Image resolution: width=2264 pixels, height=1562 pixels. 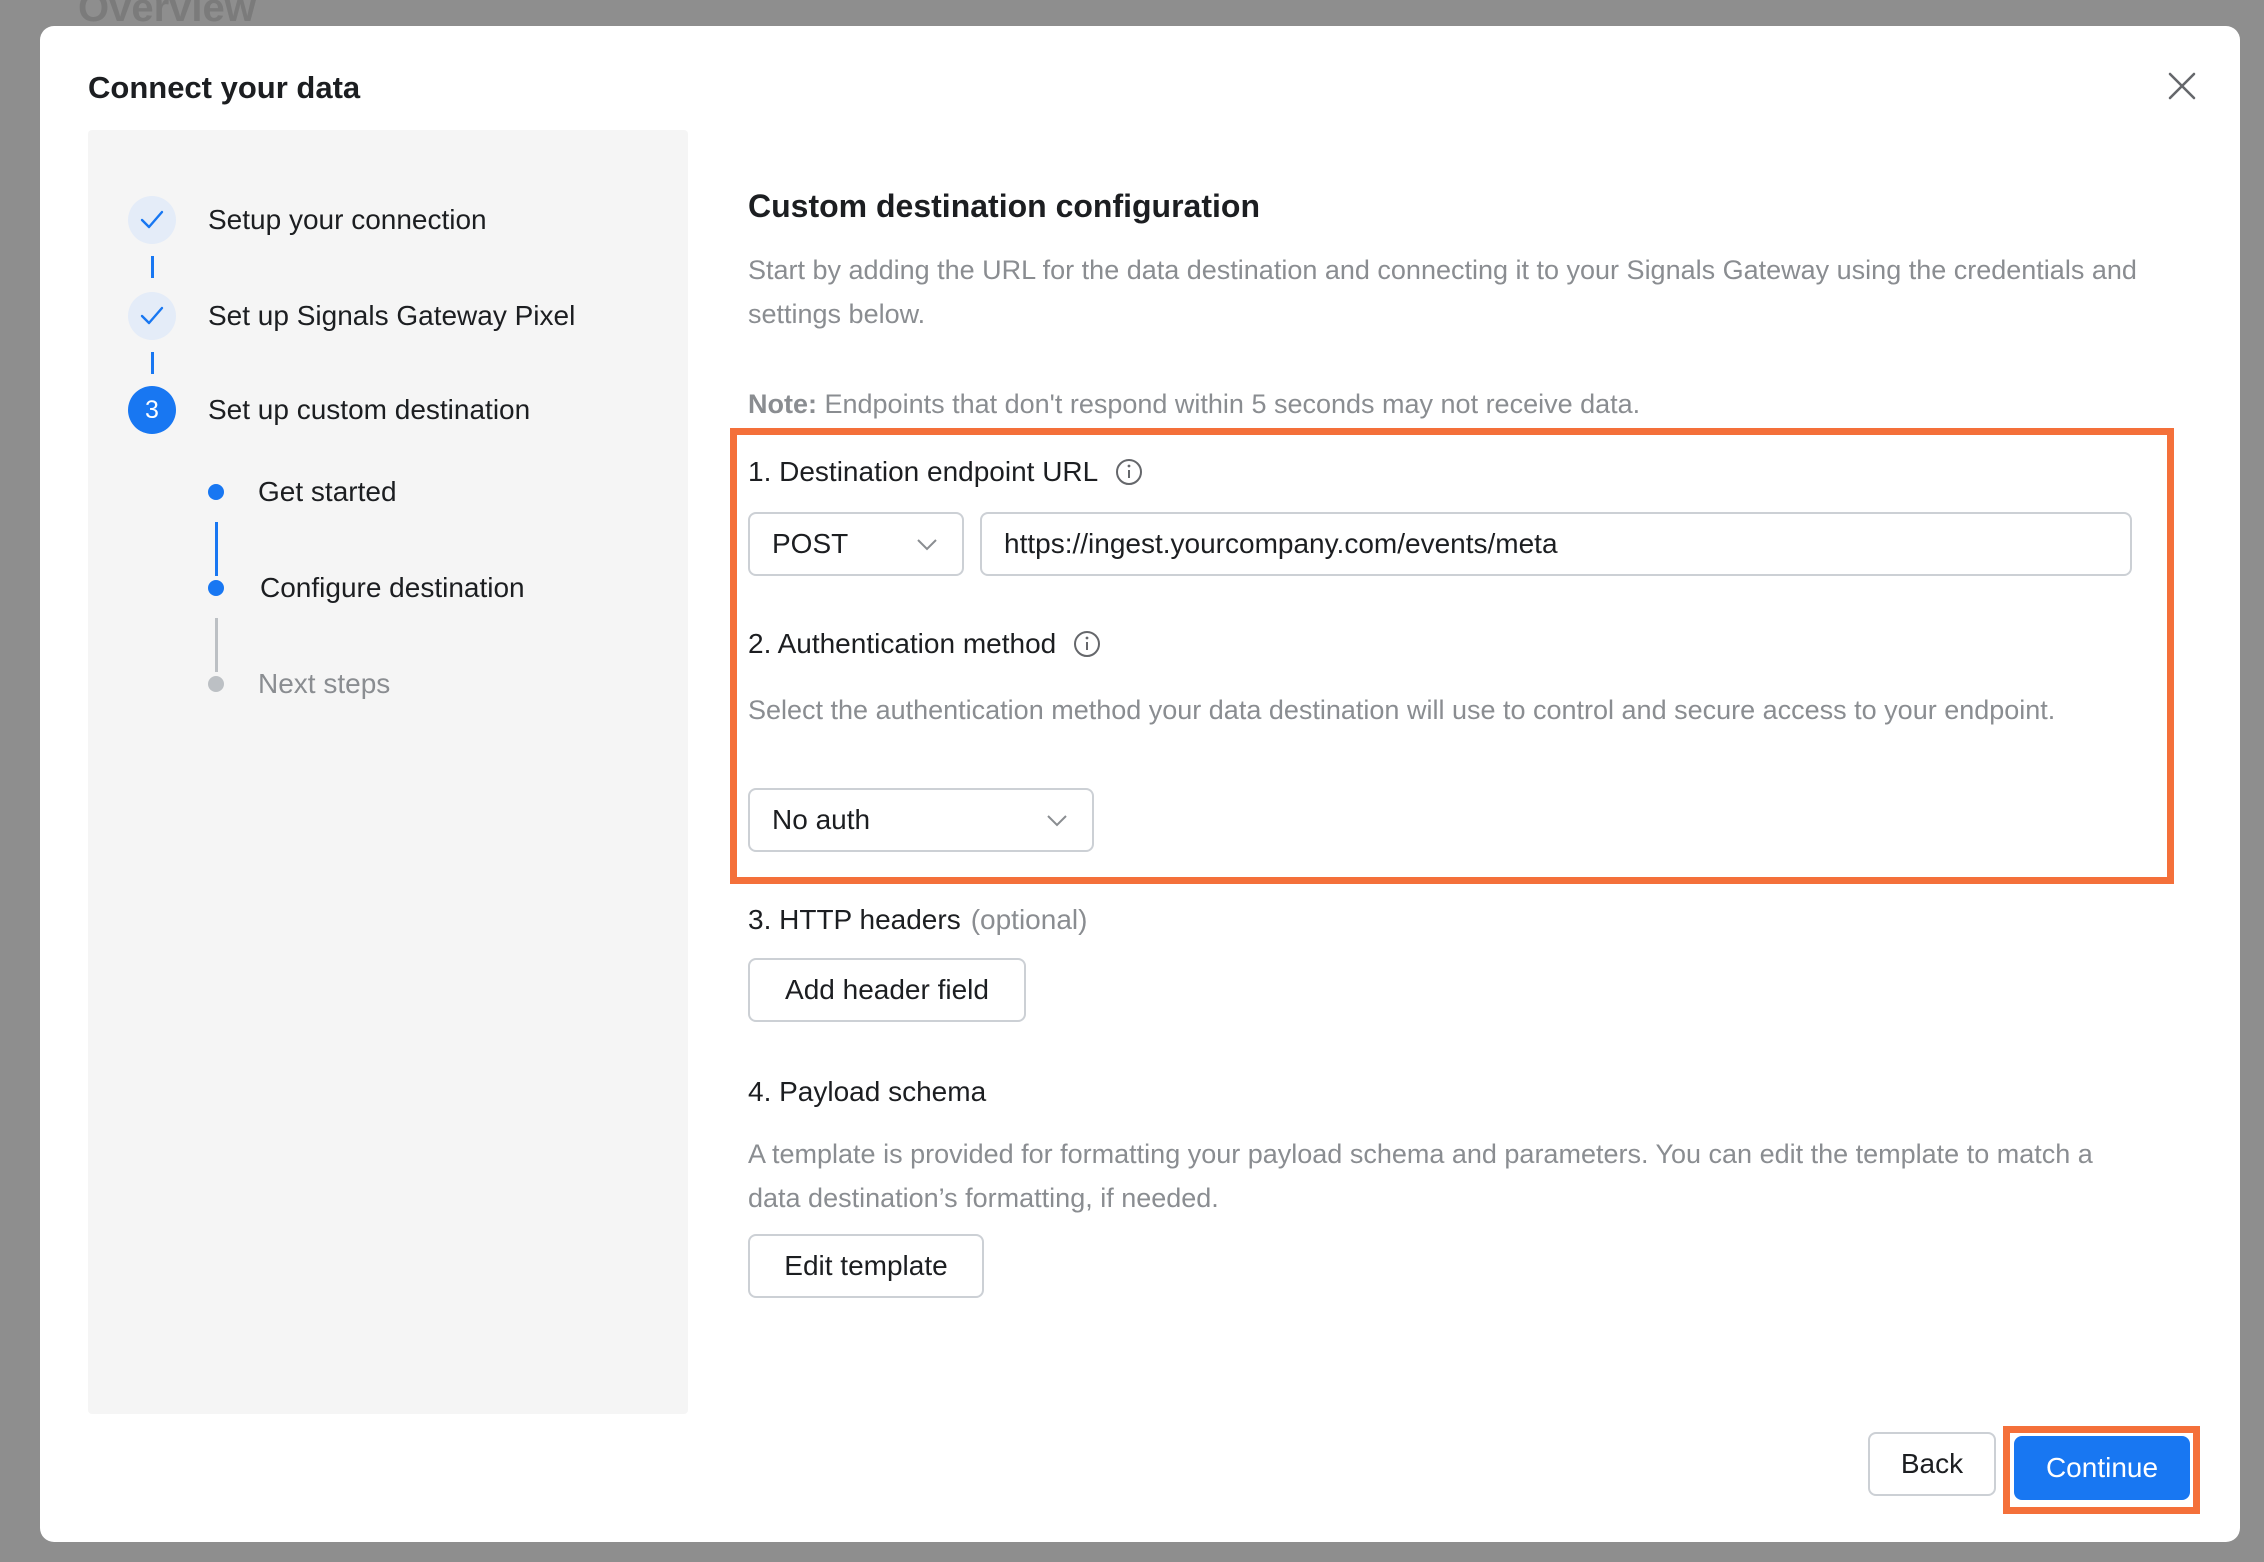 I want to click on endpoint-url-label: 1. Destination endpoint URL, so click(x=946, y=472).